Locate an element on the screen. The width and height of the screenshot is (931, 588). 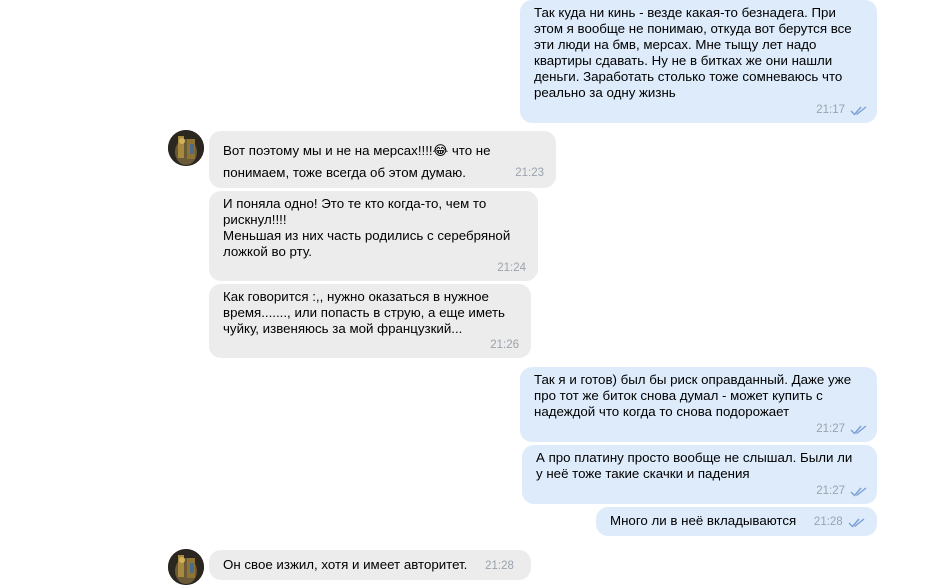
message-bubble-outgoing: Много ли в неё вкладываются 21:28 is located at coordinates (736, 521).